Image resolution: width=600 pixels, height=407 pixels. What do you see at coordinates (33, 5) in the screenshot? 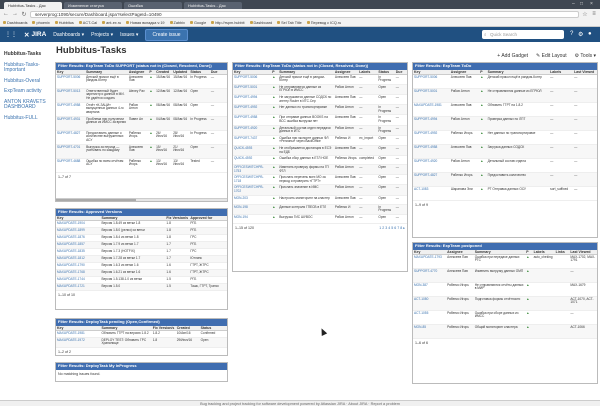
I see `browser-tab: Hubbitus-Tasks - Дас` at bounding box center [33, 5].